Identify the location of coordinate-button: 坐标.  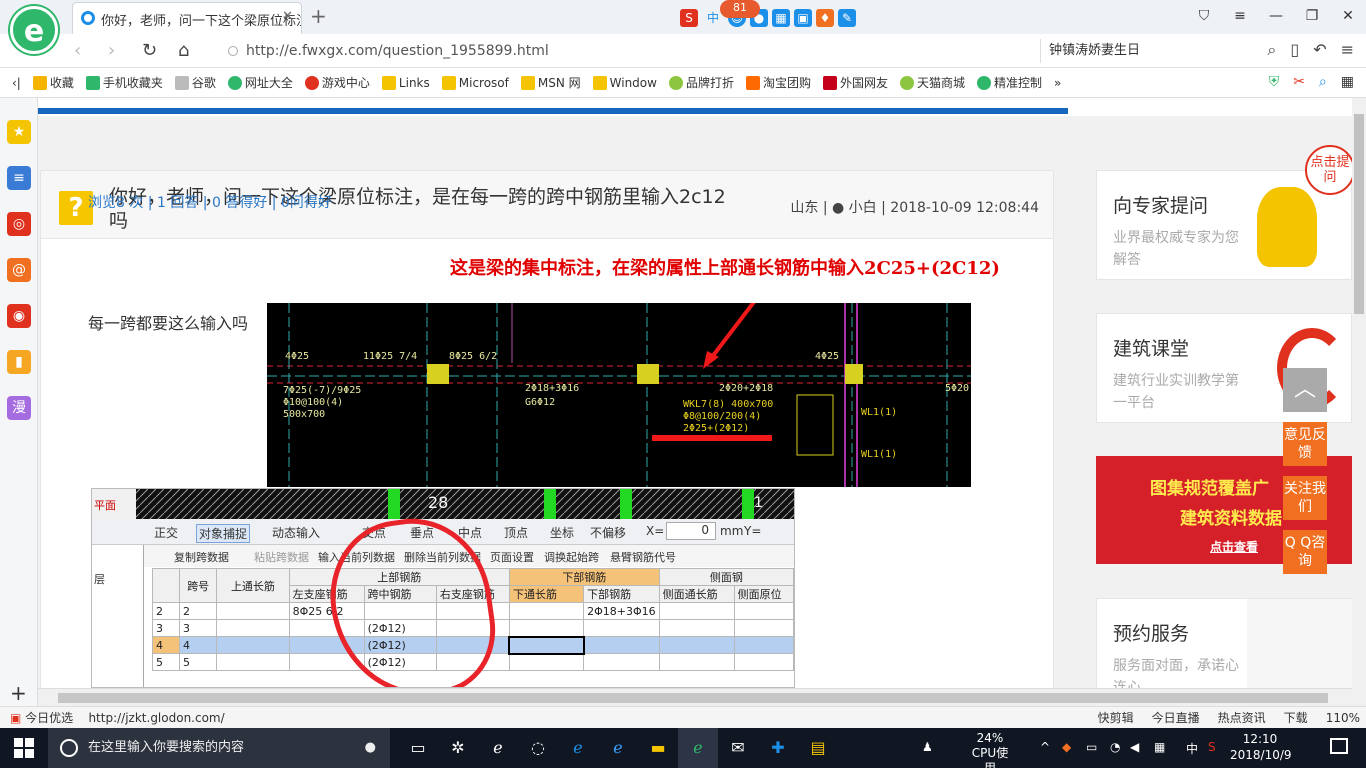
(562, 532).